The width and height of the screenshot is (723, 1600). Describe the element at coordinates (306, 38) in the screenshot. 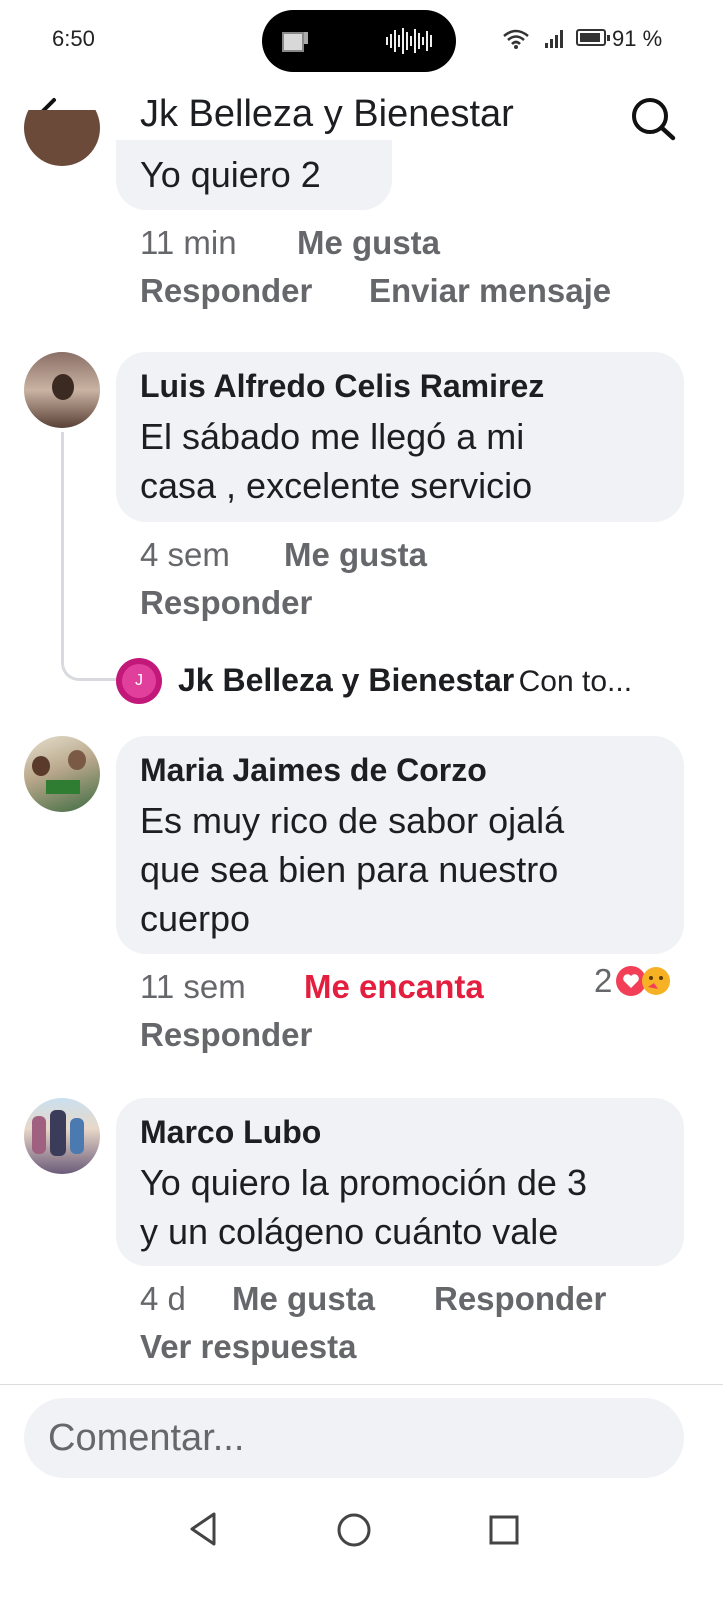

I see `gallery-icon-part` at that location.